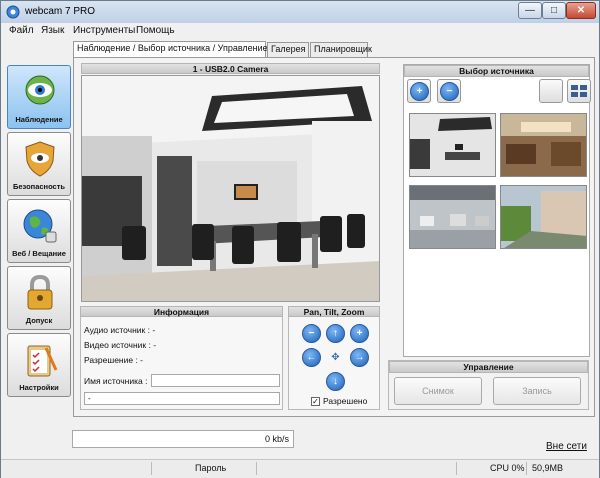 The image size is (600, 478). What do you see at coordinates (182, 398) in the screenshot?
I see `source-extra-field: -` at bounding box center [182, 398].